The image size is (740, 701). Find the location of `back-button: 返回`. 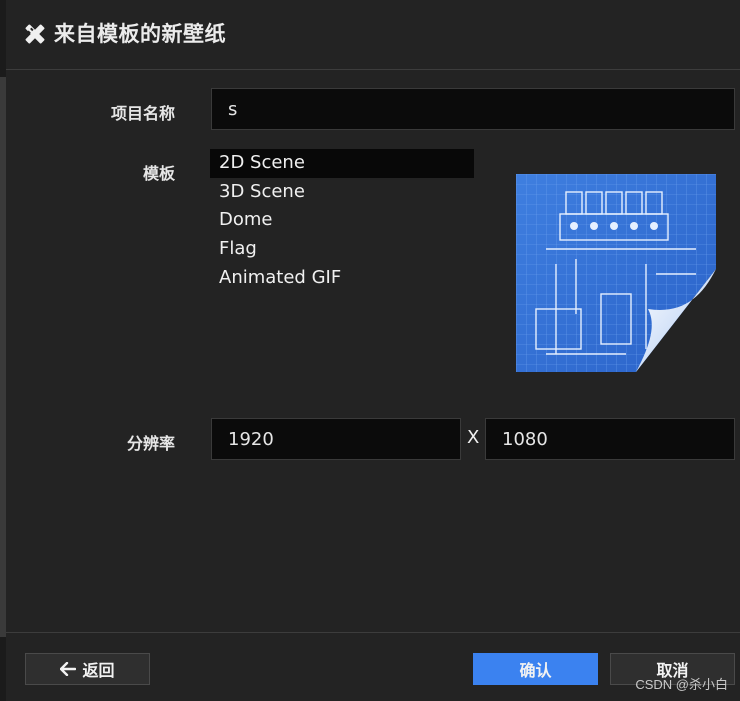

back-button: 返回 is located at coordinates (87, 669).